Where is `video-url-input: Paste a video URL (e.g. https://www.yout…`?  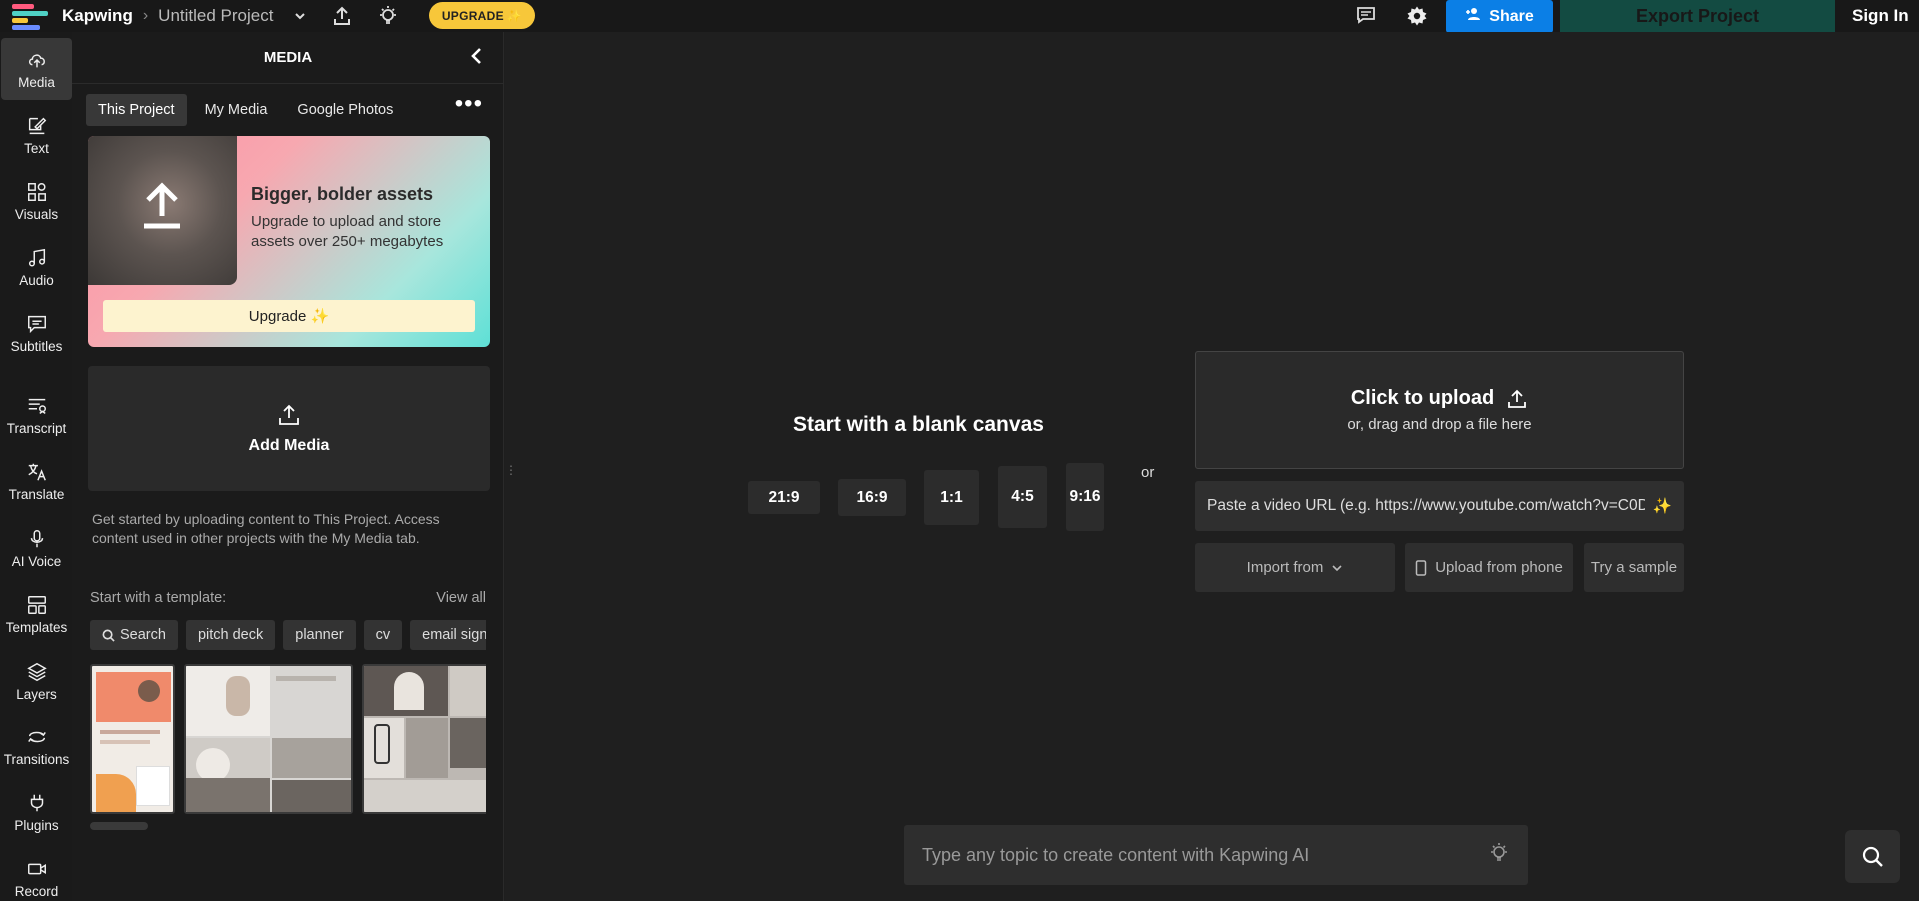 video-url-input: Paste a video URL (e.g. https://www.yout… is located at coordinates (1439, 506).